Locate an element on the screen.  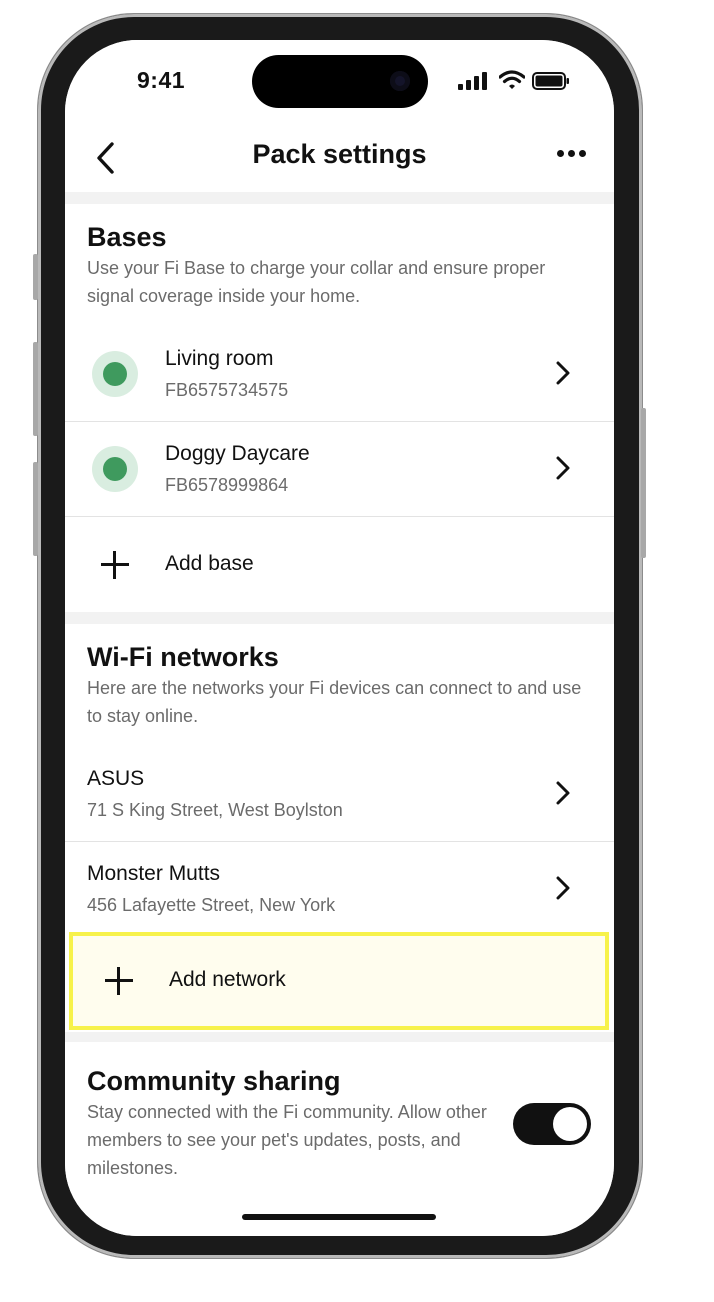
network-name: Monster Mutts is located at coordinates (154, 873).